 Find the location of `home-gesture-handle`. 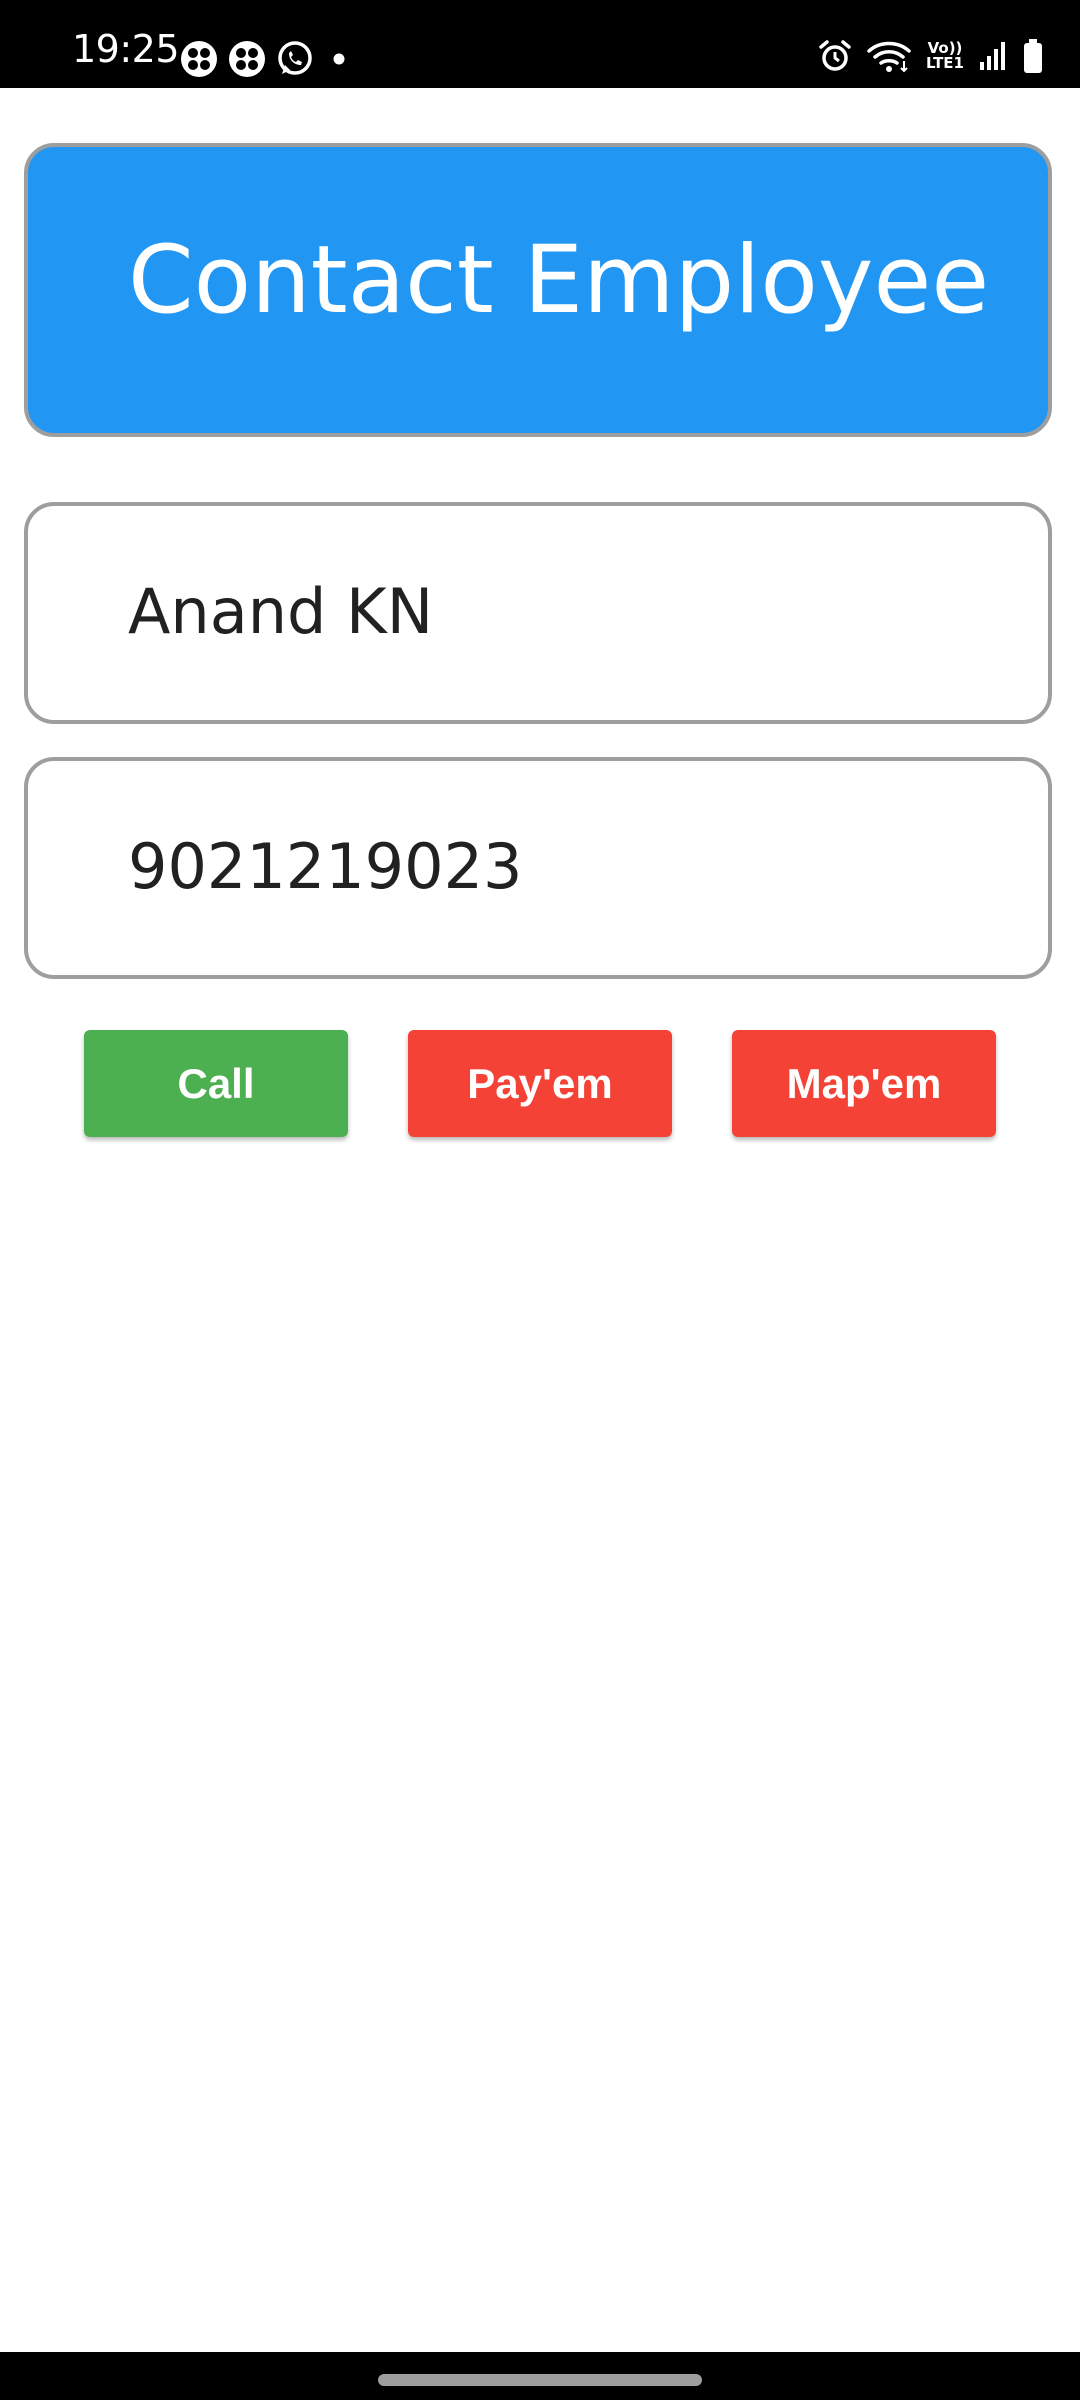

home-gesture-handle is located at coordinates (540, 2380).